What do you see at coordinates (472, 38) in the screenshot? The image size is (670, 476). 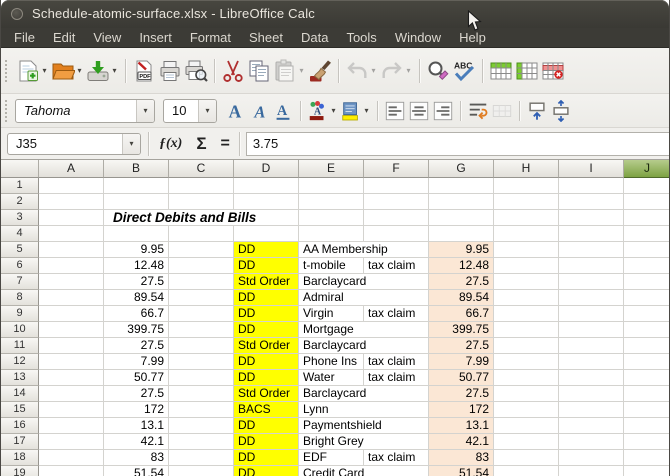 I see `menu-help: Help` at bounding box center [472, 38].